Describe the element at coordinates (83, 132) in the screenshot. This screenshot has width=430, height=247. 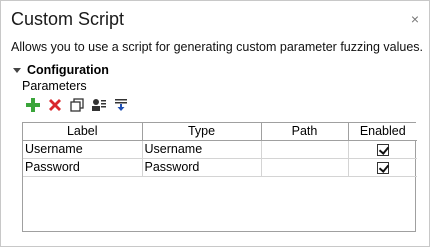
I see `column-header-label: Label` at that location.